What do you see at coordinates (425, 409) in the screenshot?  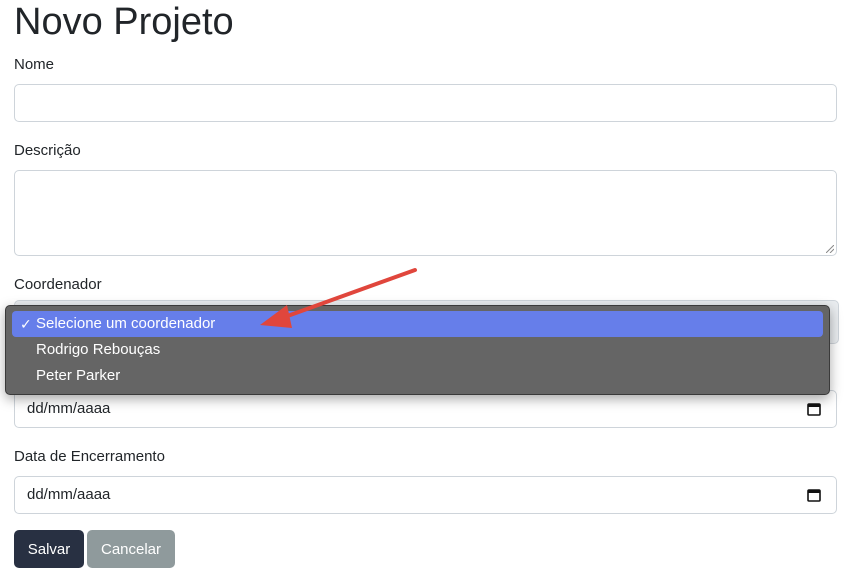 I see `start-date-input: dd/mm/aaaa` at bounding box center [425, 409].